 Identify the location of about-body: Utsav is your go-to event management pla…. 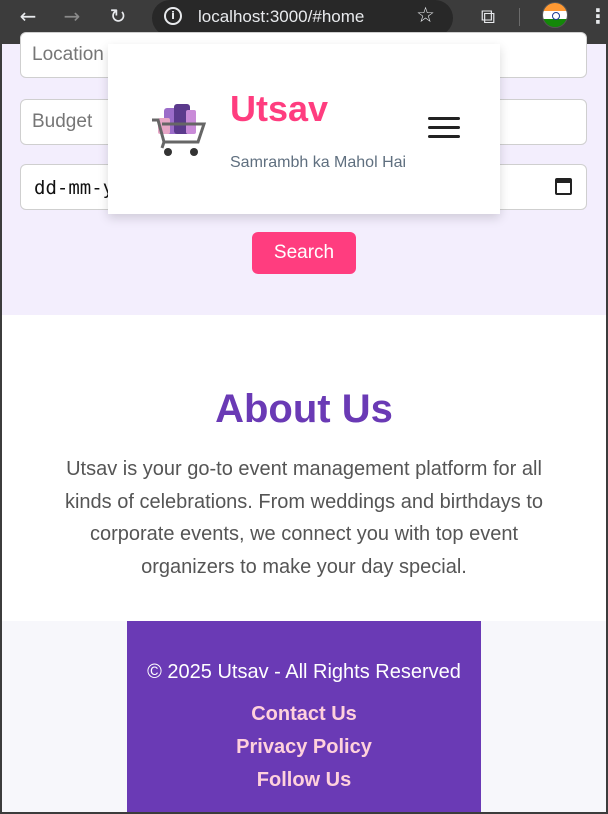
(304, 518).